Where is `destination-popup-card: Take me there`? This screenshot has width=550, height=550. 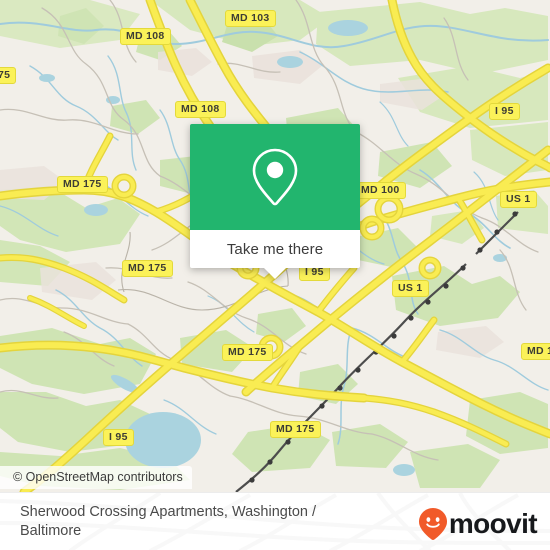 destination-popup-card: Take me there is located at coordinates (275, 201).